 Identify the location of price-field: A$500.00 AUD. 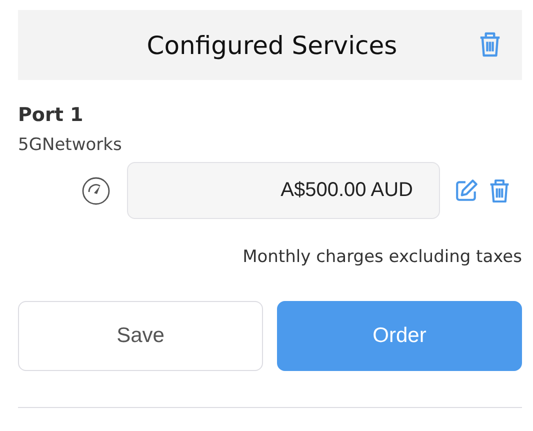
(283, 190).